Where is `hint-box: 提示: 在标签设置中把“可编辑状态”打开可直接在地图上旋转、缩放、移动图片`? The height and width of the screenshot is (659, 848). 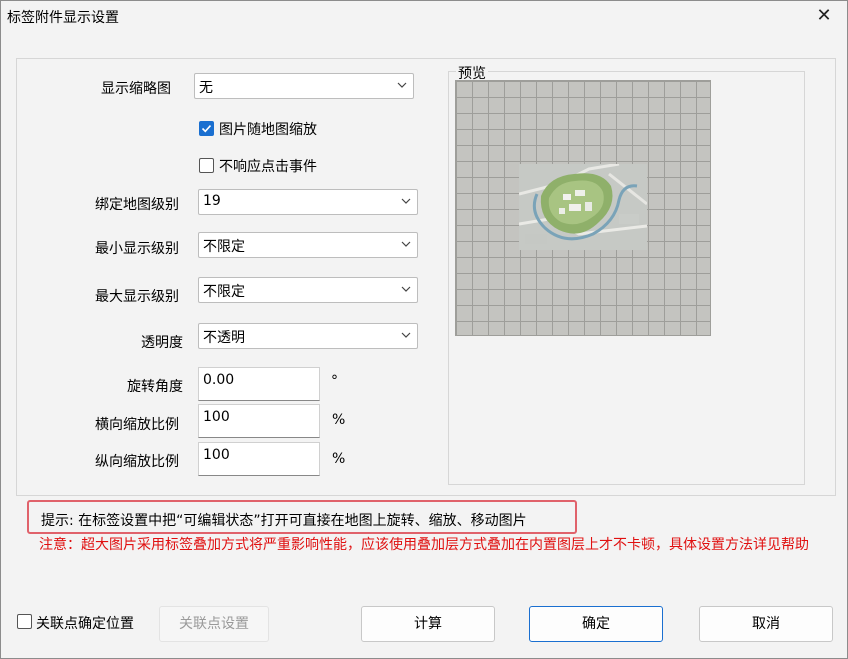
hint-box: 提示: 在标签设置中把“可编辑状态”打开可直接在地图上旋转、缩放、移动图片 is located at coordinates (302, 517).